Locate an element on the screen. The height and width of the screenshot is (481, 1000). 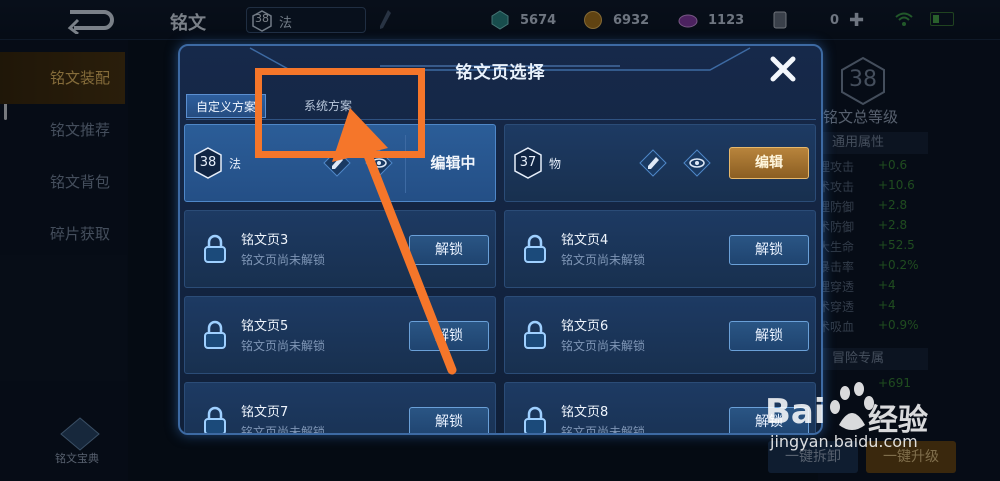
pencil-icon is located at coordinates (653, 163).